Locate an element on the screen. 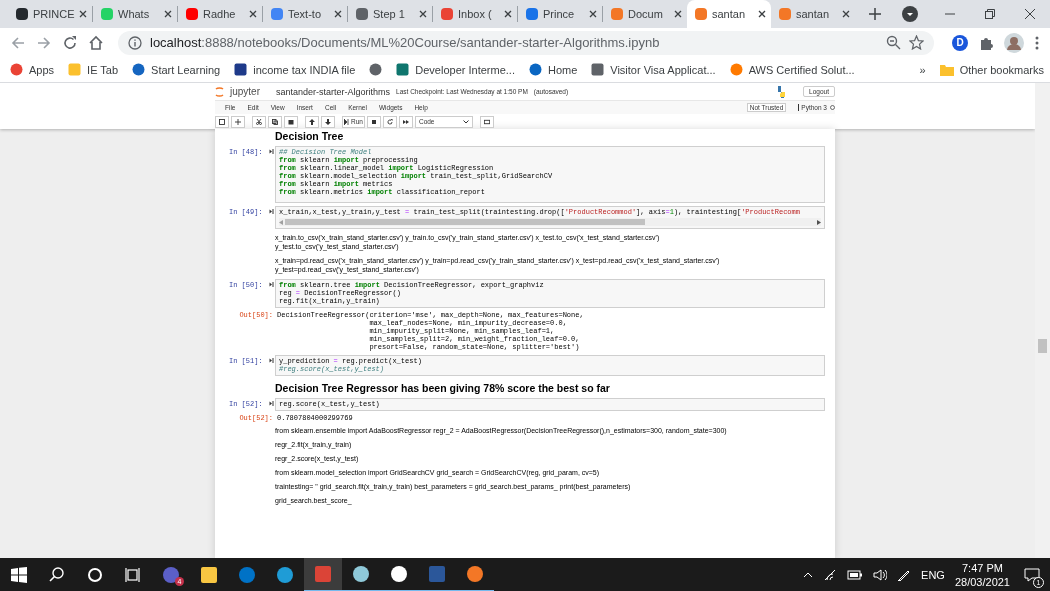 Image resolution: width=1050 pixels, height=591 pixels. url-text: localhost:8888/notebooks/Documents/ML%20Course/santander-starter-Algorithms.ipynb is located at coordinates (405, 42).